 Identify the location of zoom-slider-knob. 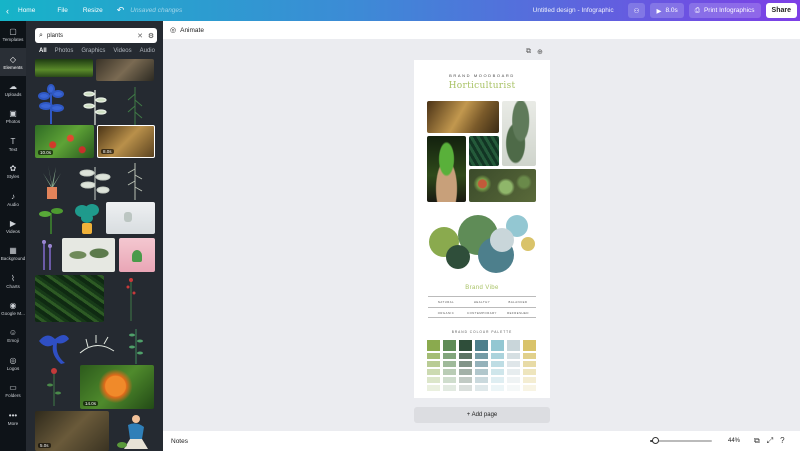
(656, 440).